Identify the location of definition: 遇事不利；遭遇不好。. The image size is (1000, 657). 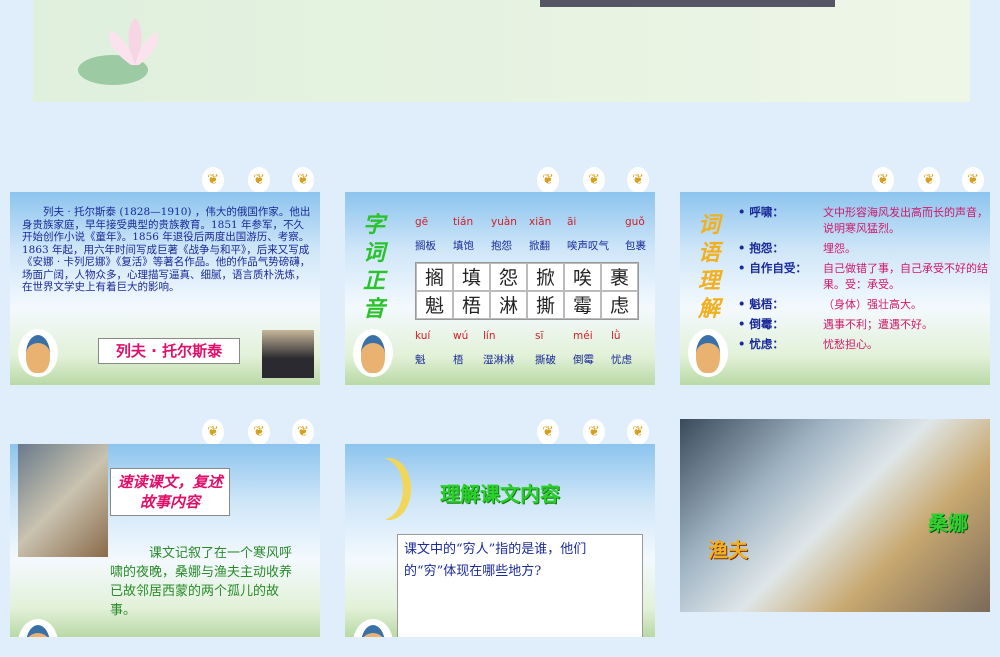
(878, 324).